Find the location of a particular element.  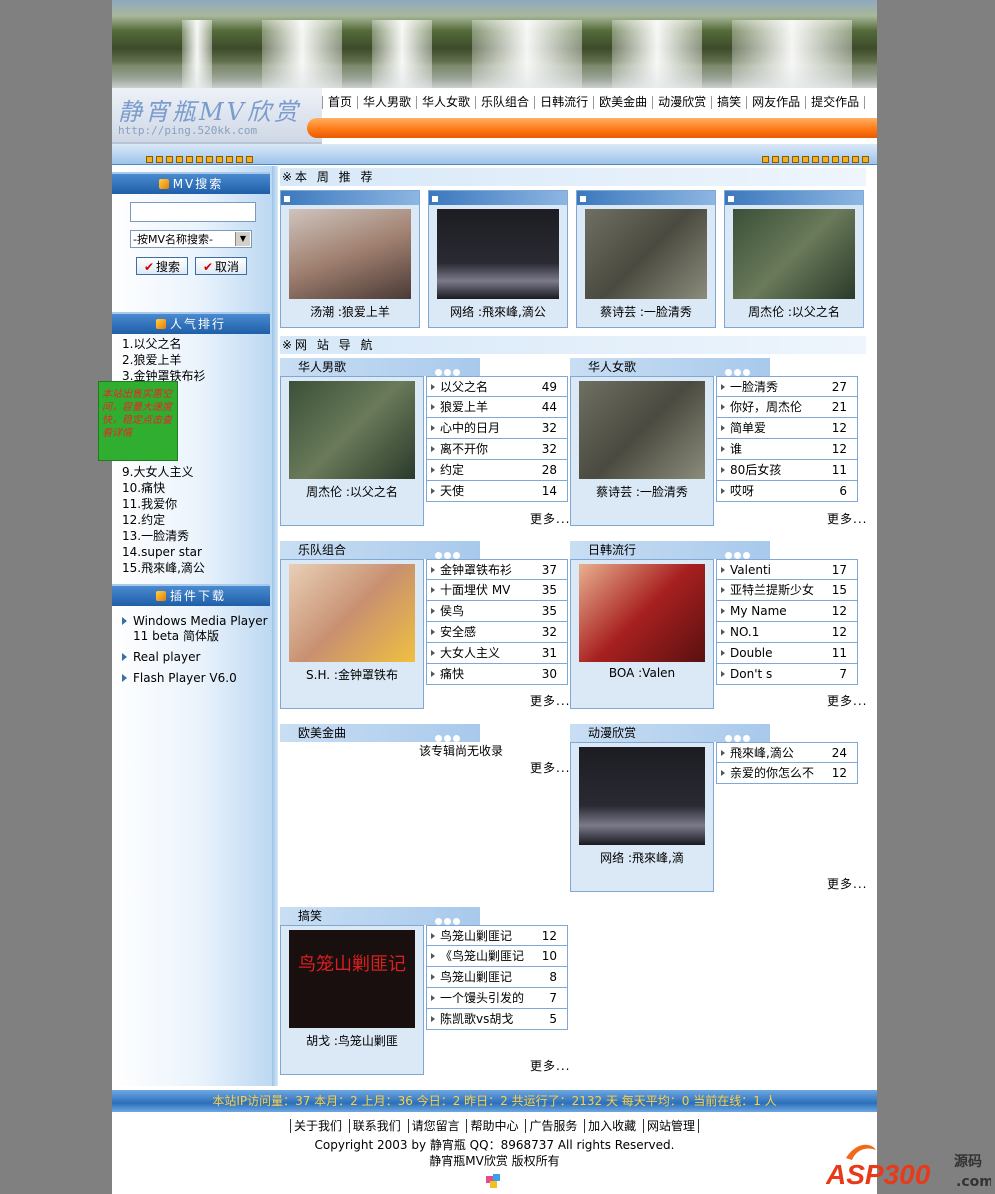

footer-link-favorite: 加入收藏 is located at coordinates (612, 1126).